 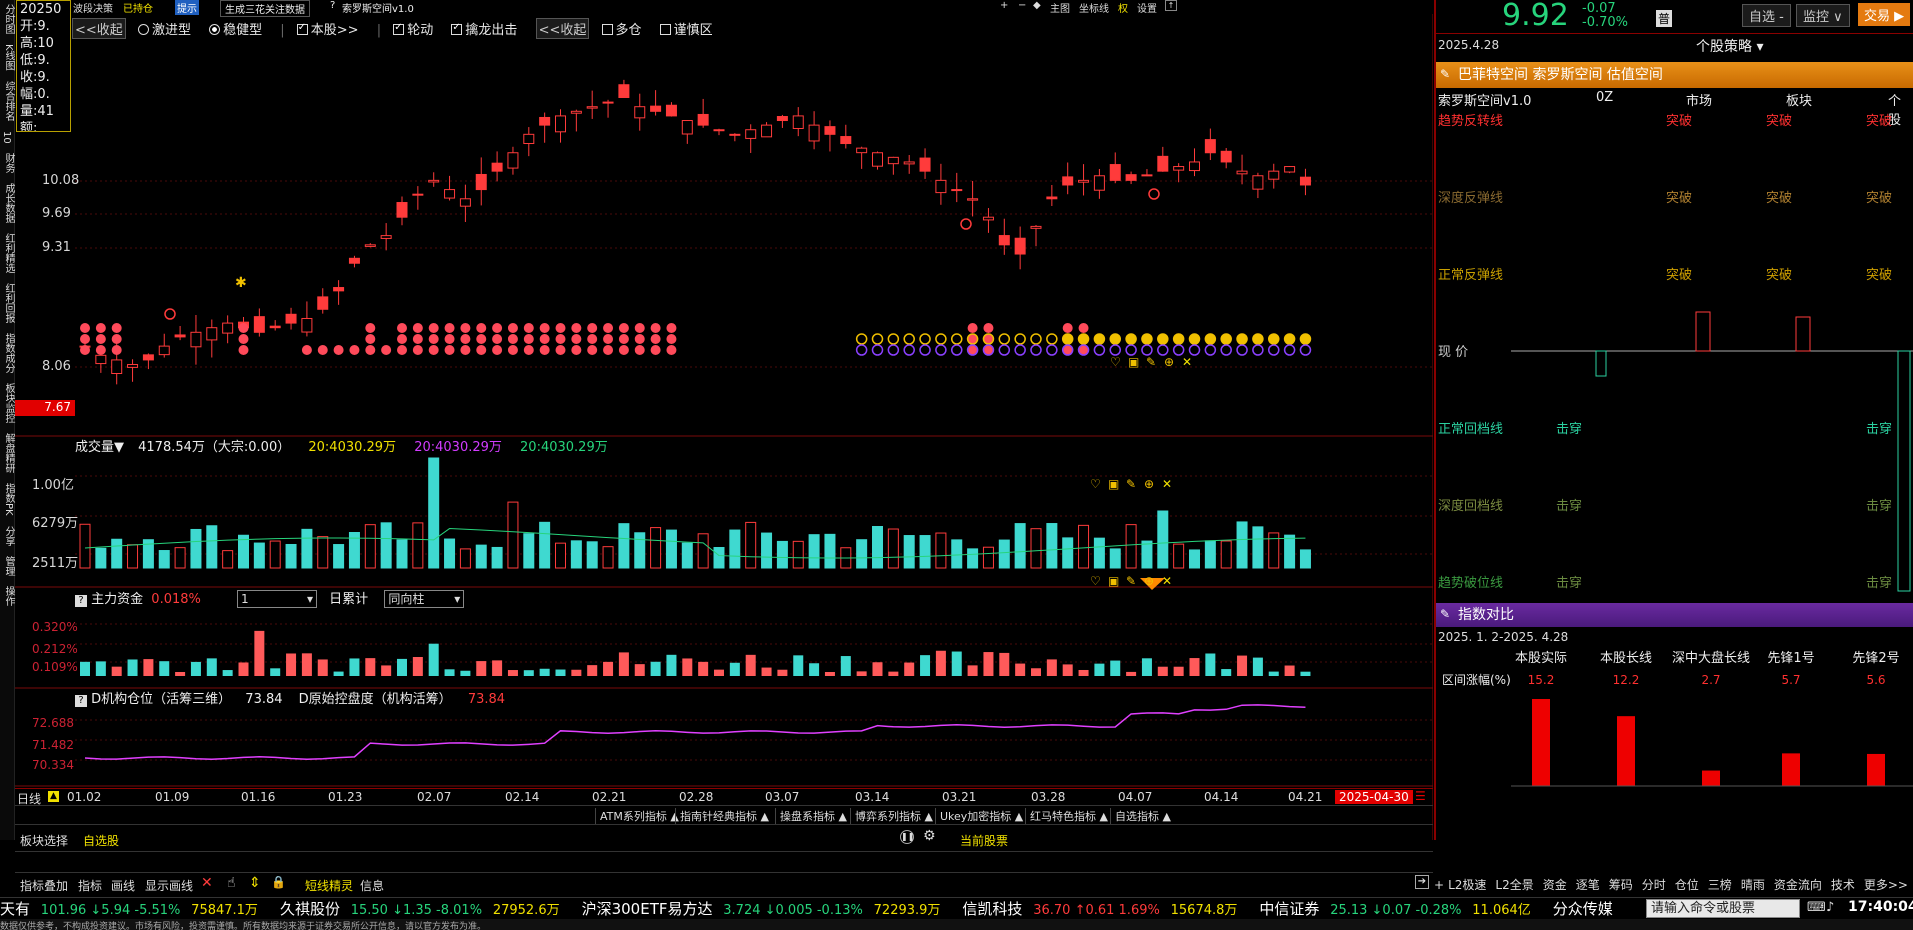 I want to click on ticker-item: 信凯科技 36.70 ↑0.61 1.69% 15674.8万, so click(x=1102, y=909).